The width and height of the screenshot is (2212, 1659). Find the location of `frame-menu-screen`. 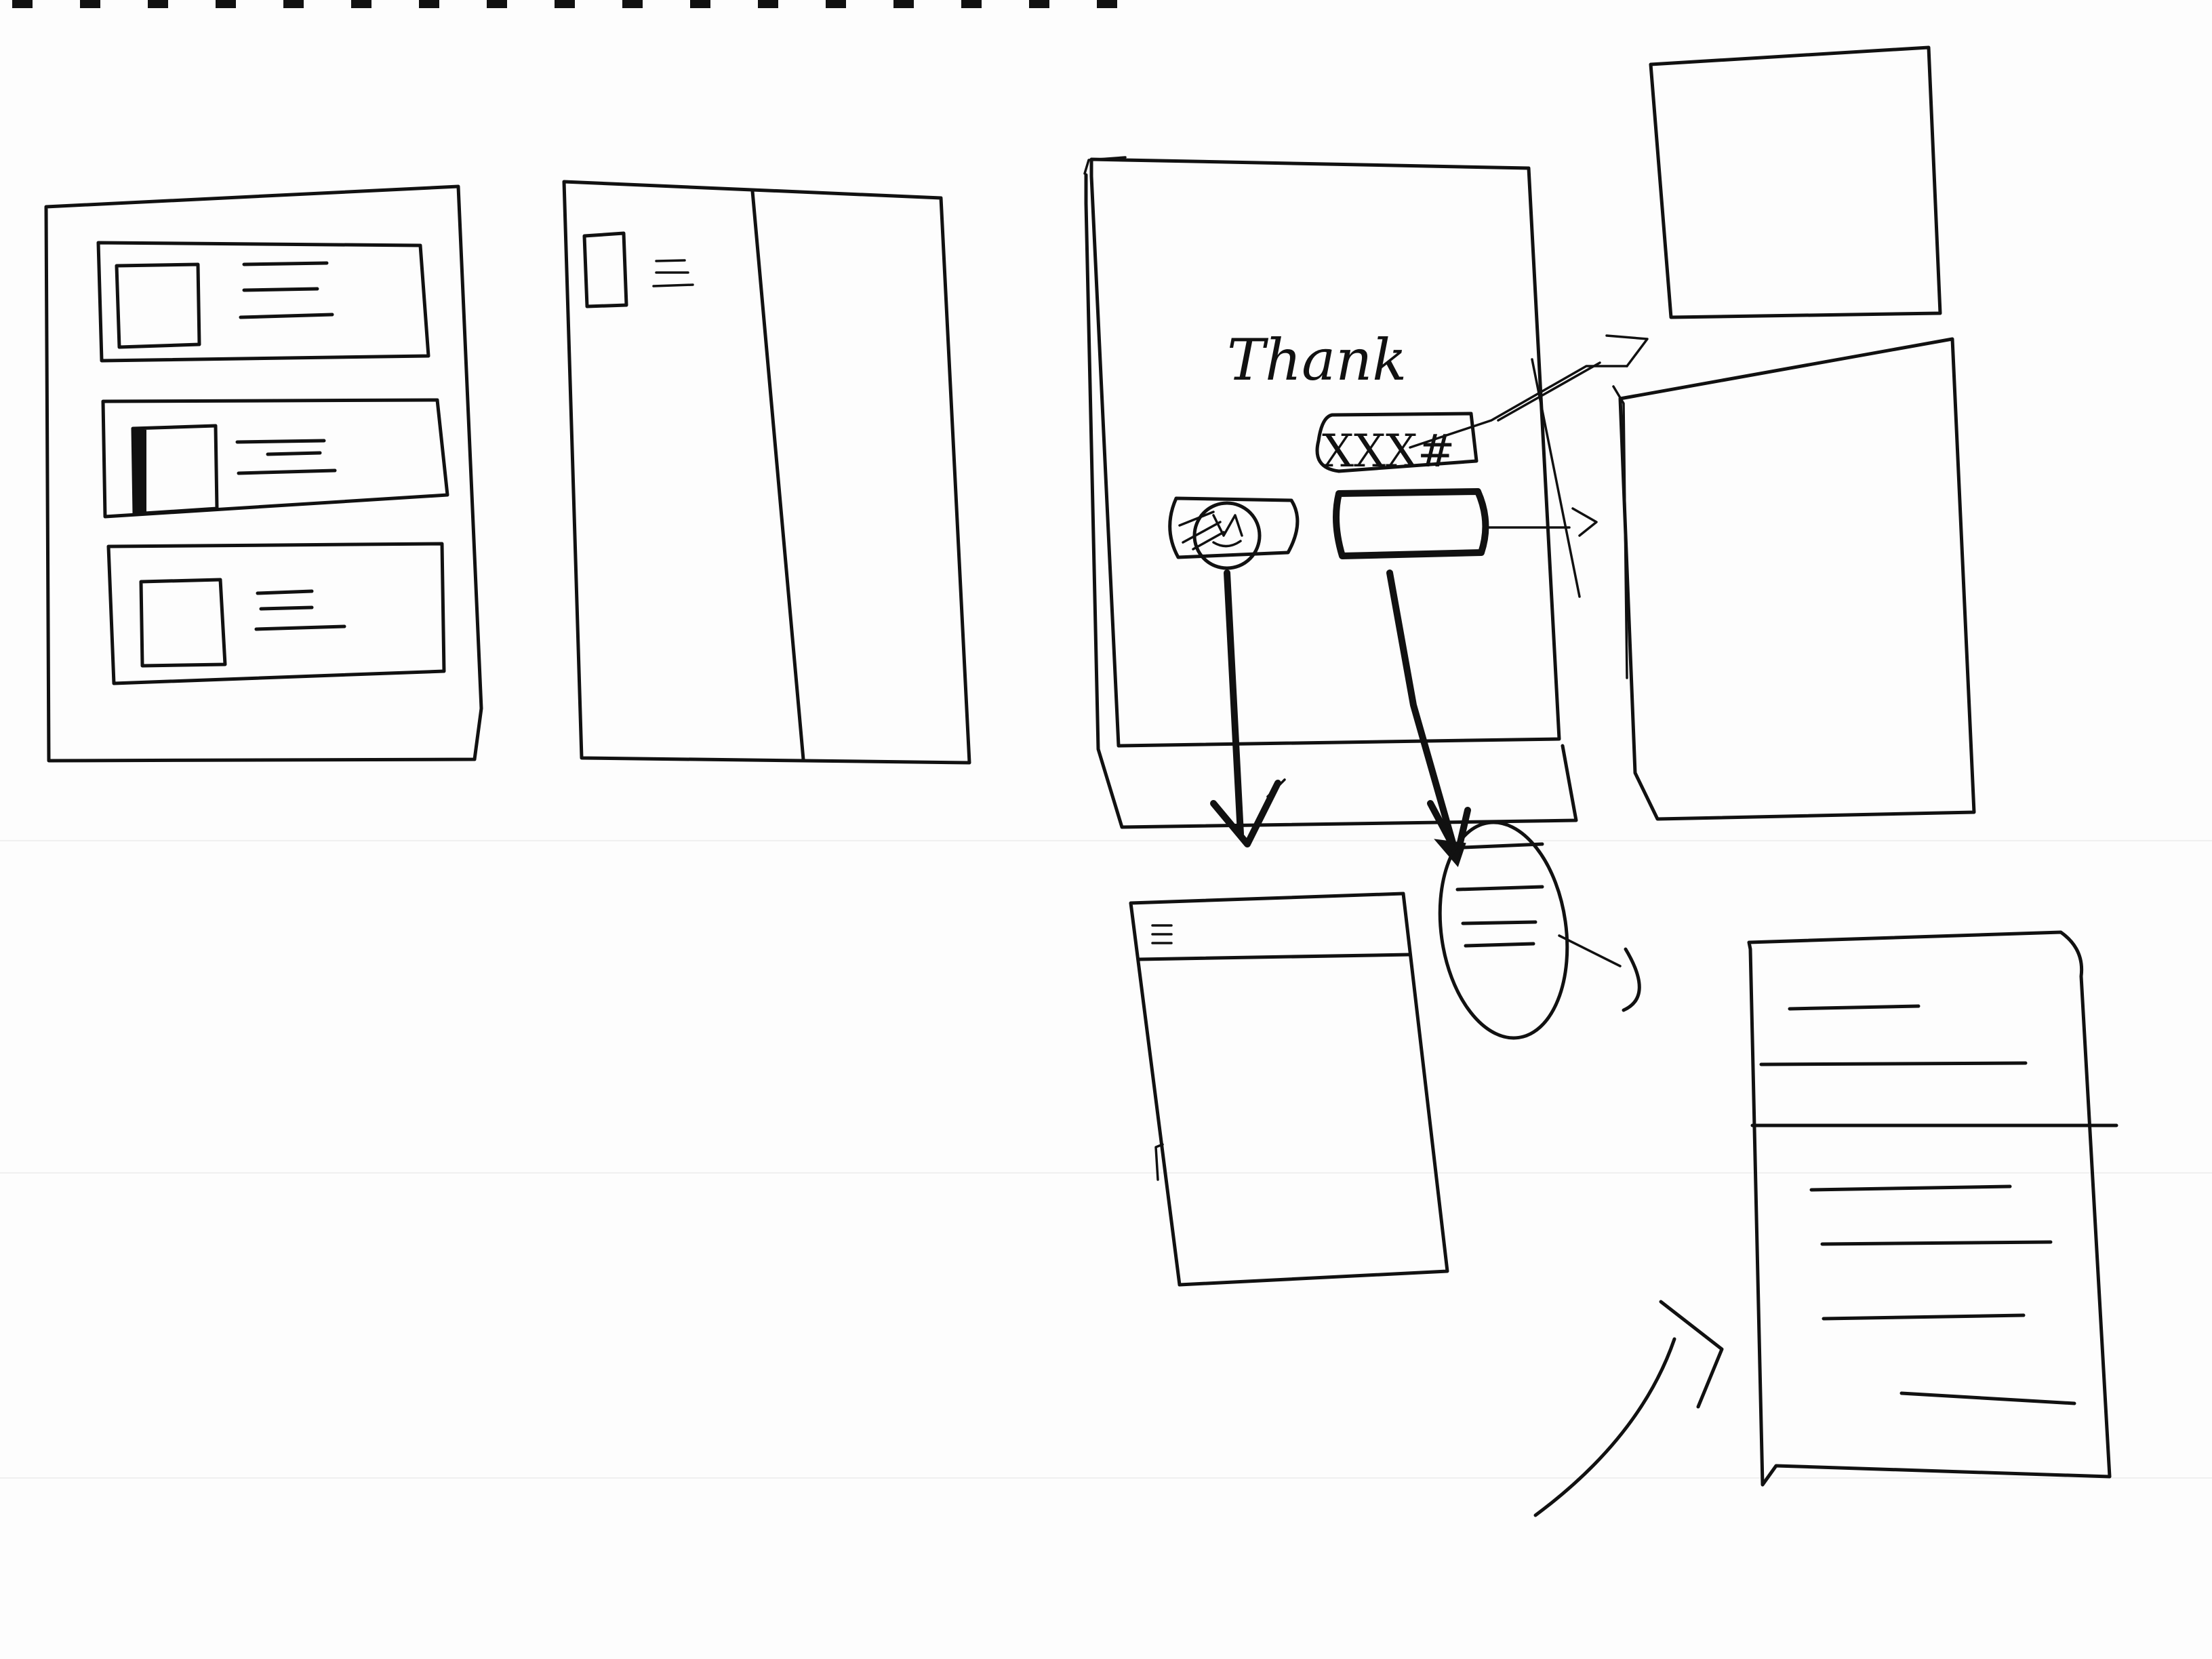

frame-menu-screen is located at coordinates (1289, 1089).